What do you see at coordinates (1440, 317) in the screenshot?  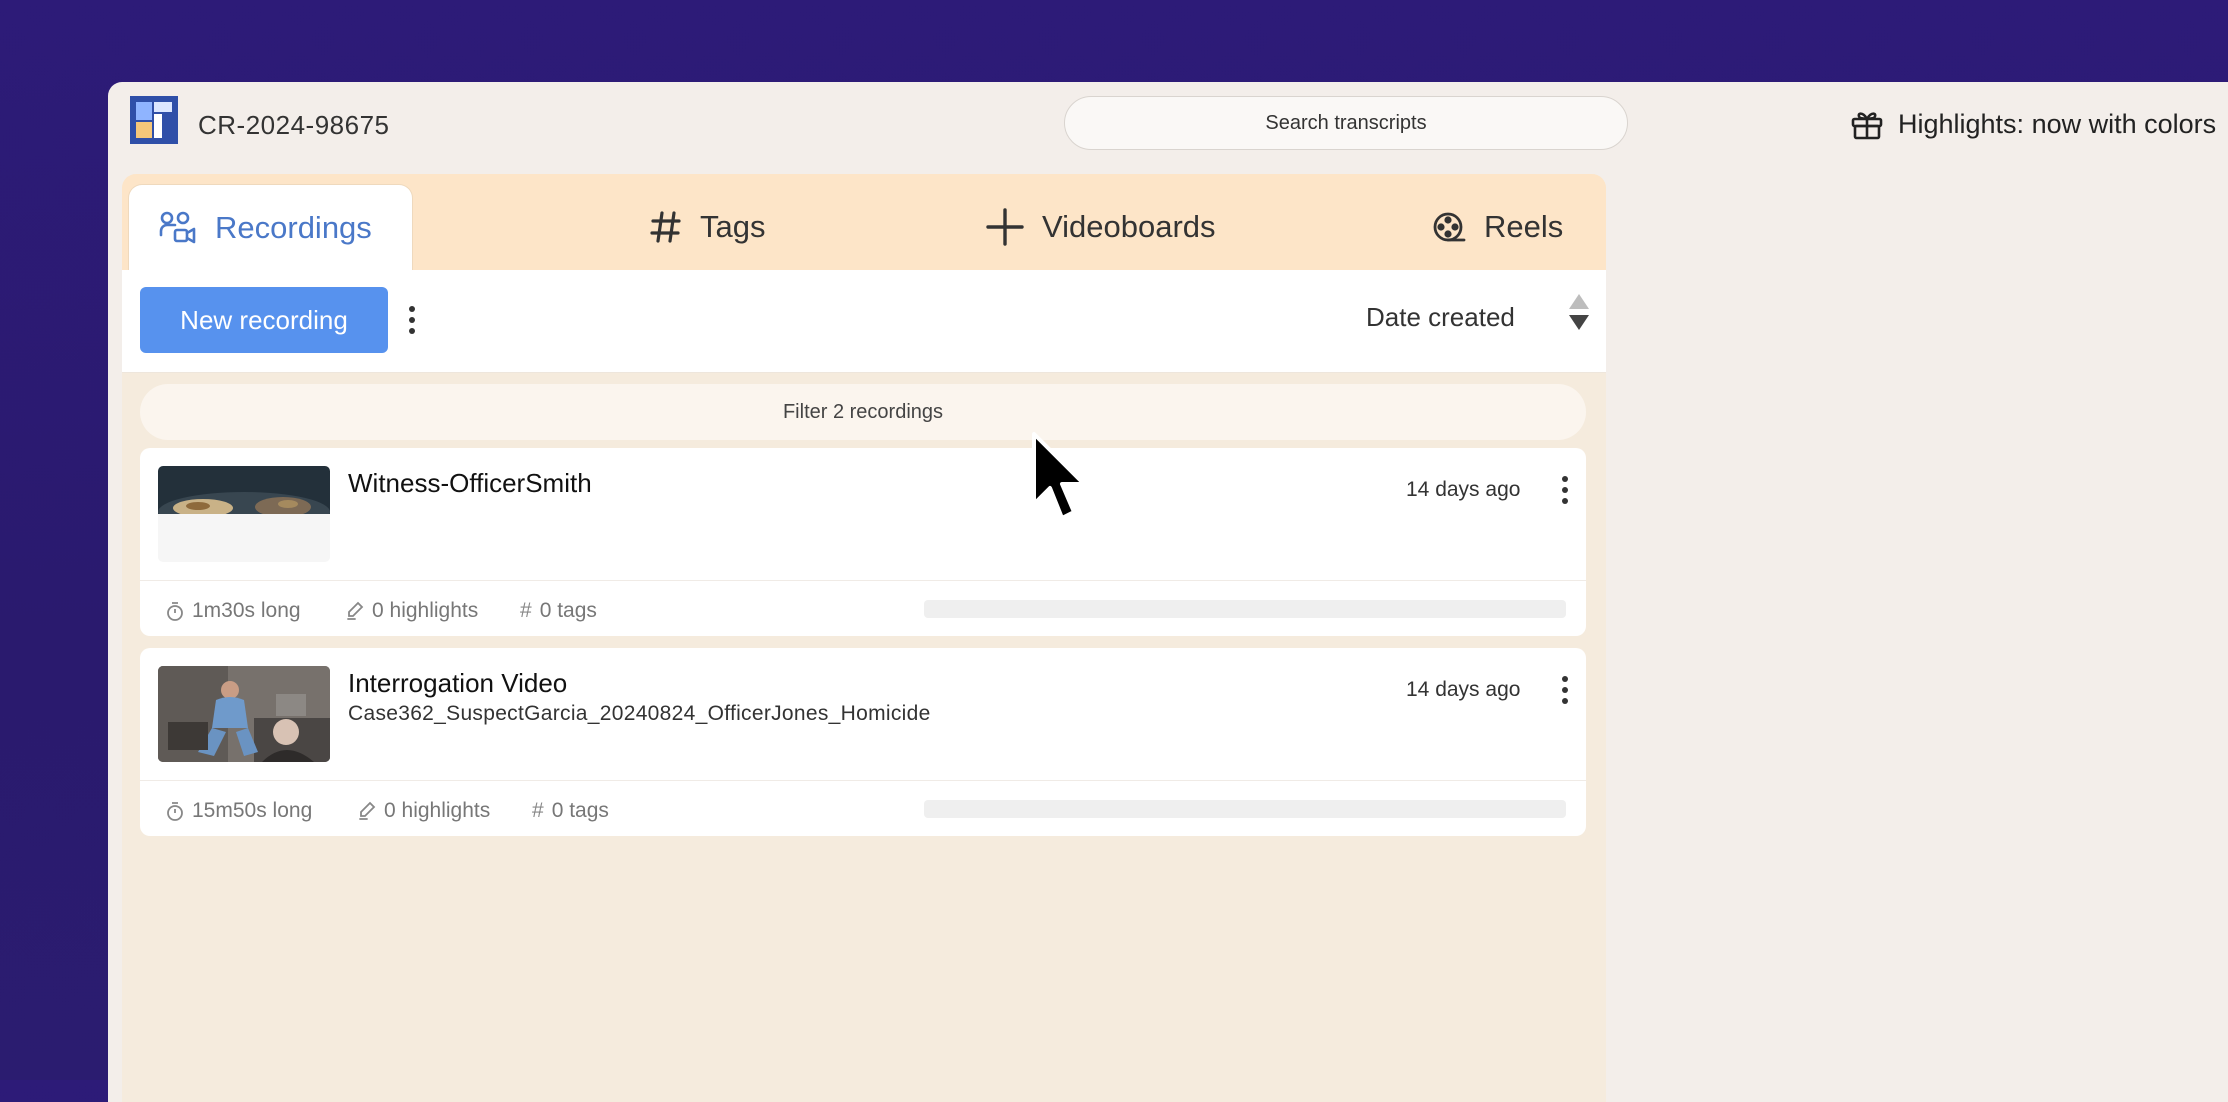 I see `sort-label: Date created` at bounding box center [1440, 317].